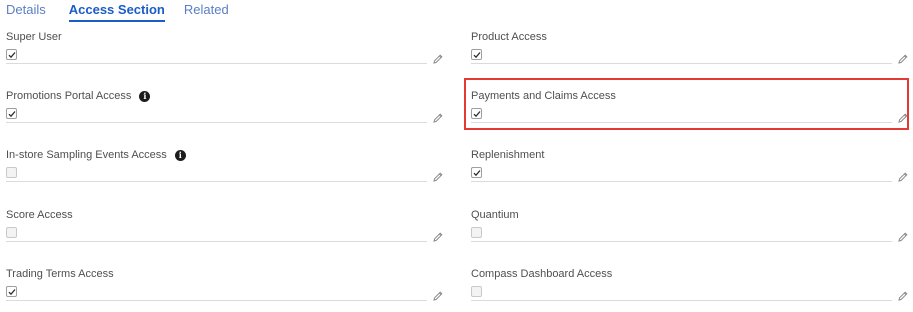 This screenshot has width=913, height=312. What do you see at coordinates (542, 274) in the screenshot?
I see `field-label: Compass Dashboard Access` at bounding box center [542, 274].